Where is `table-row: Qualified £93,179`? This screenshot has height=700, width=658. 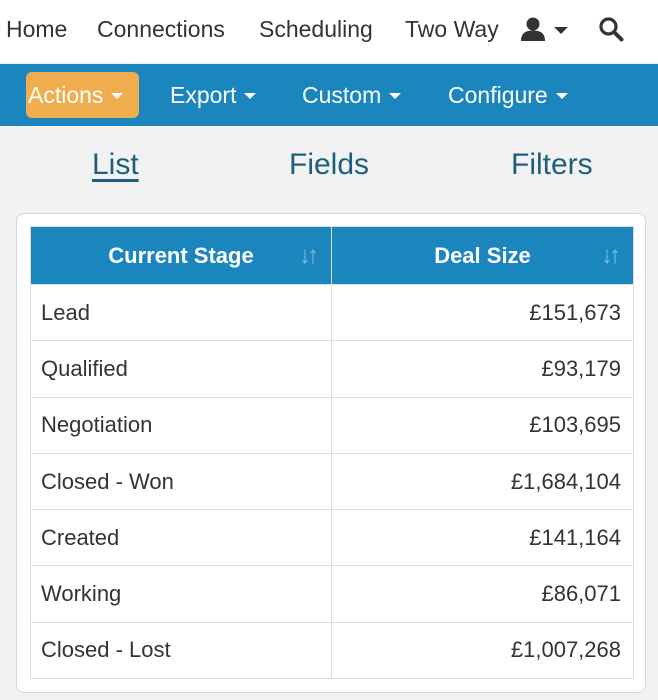 table-row: Qualified £93,179 is located at coordinates (332, 369).